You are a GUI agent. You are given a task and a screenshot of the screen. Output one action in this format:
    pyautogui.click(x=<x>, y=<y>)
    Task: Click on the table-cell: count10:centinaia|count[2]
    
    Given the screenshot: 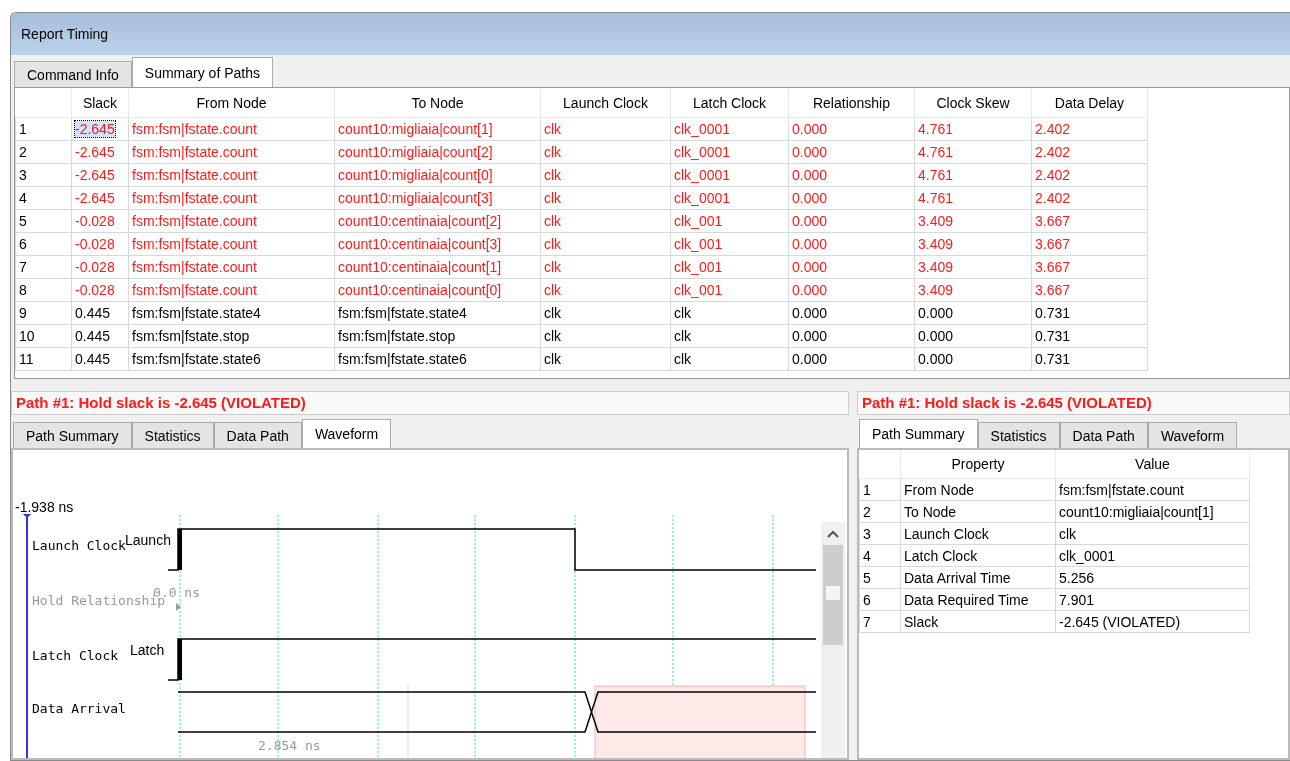 What is the action you would take?
    pyautogui.click(x=437, y=221)
    